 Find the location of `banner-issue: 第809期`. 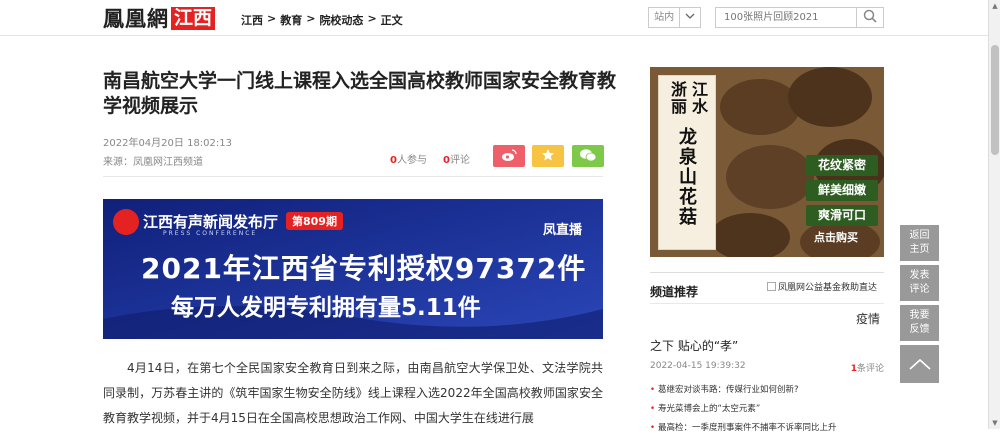

banner-issue: 第809期 is located at coordinates (314, 221).